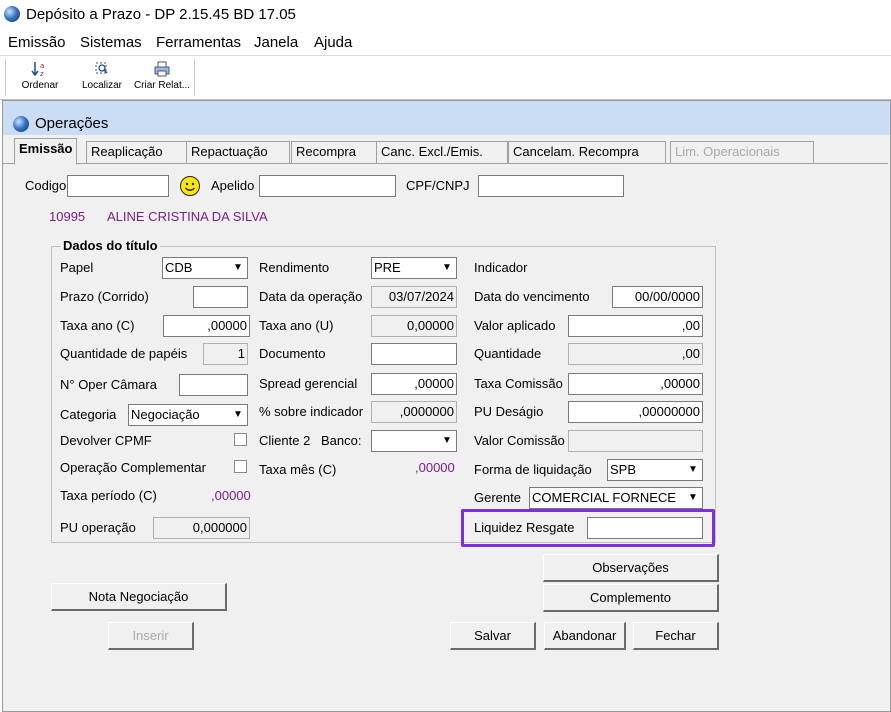 This screenshot has height=712, width=891. What do you see at coordinates (240, 439) in the screenshot?
I see `devolver-cpmf-checkbox` at bounding box center [240, 439].